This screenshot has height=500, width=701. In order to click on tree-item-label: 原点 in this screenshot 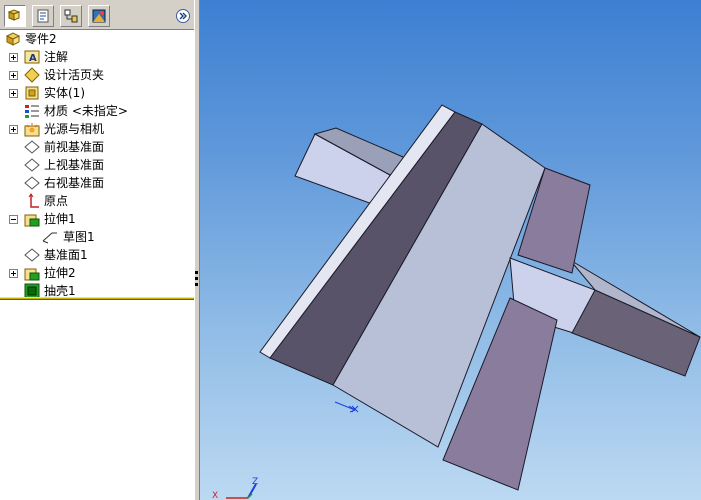, I will do `click(56, 201)`.